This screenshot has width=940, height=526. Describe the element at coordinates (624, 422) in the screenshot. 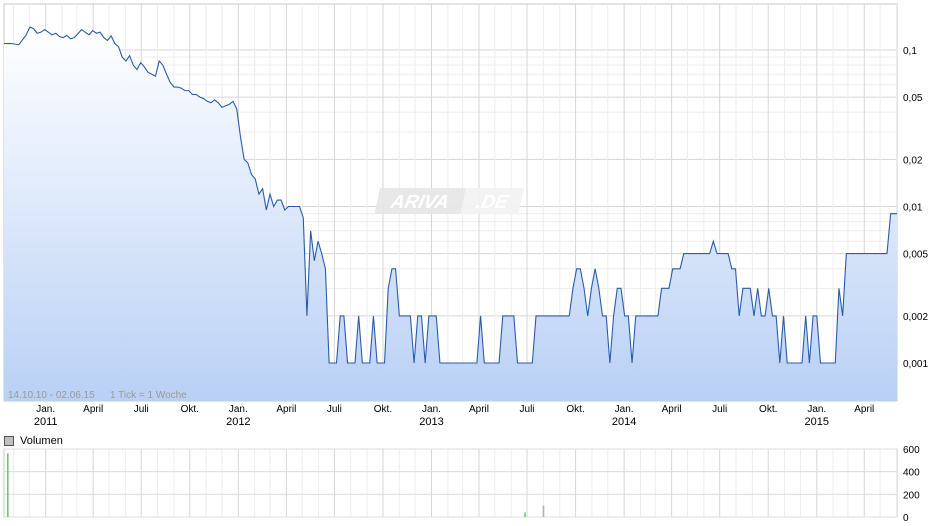

I see `x-tick-year-label: 2014` at that location.